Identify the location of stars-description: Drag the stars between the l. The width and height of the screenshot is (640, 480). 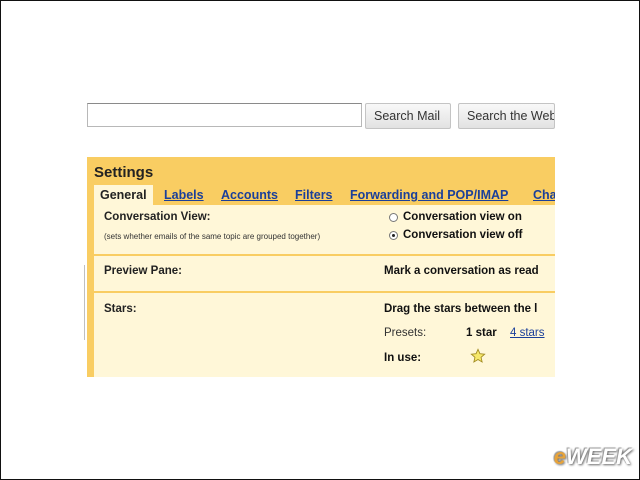
(461, 309).